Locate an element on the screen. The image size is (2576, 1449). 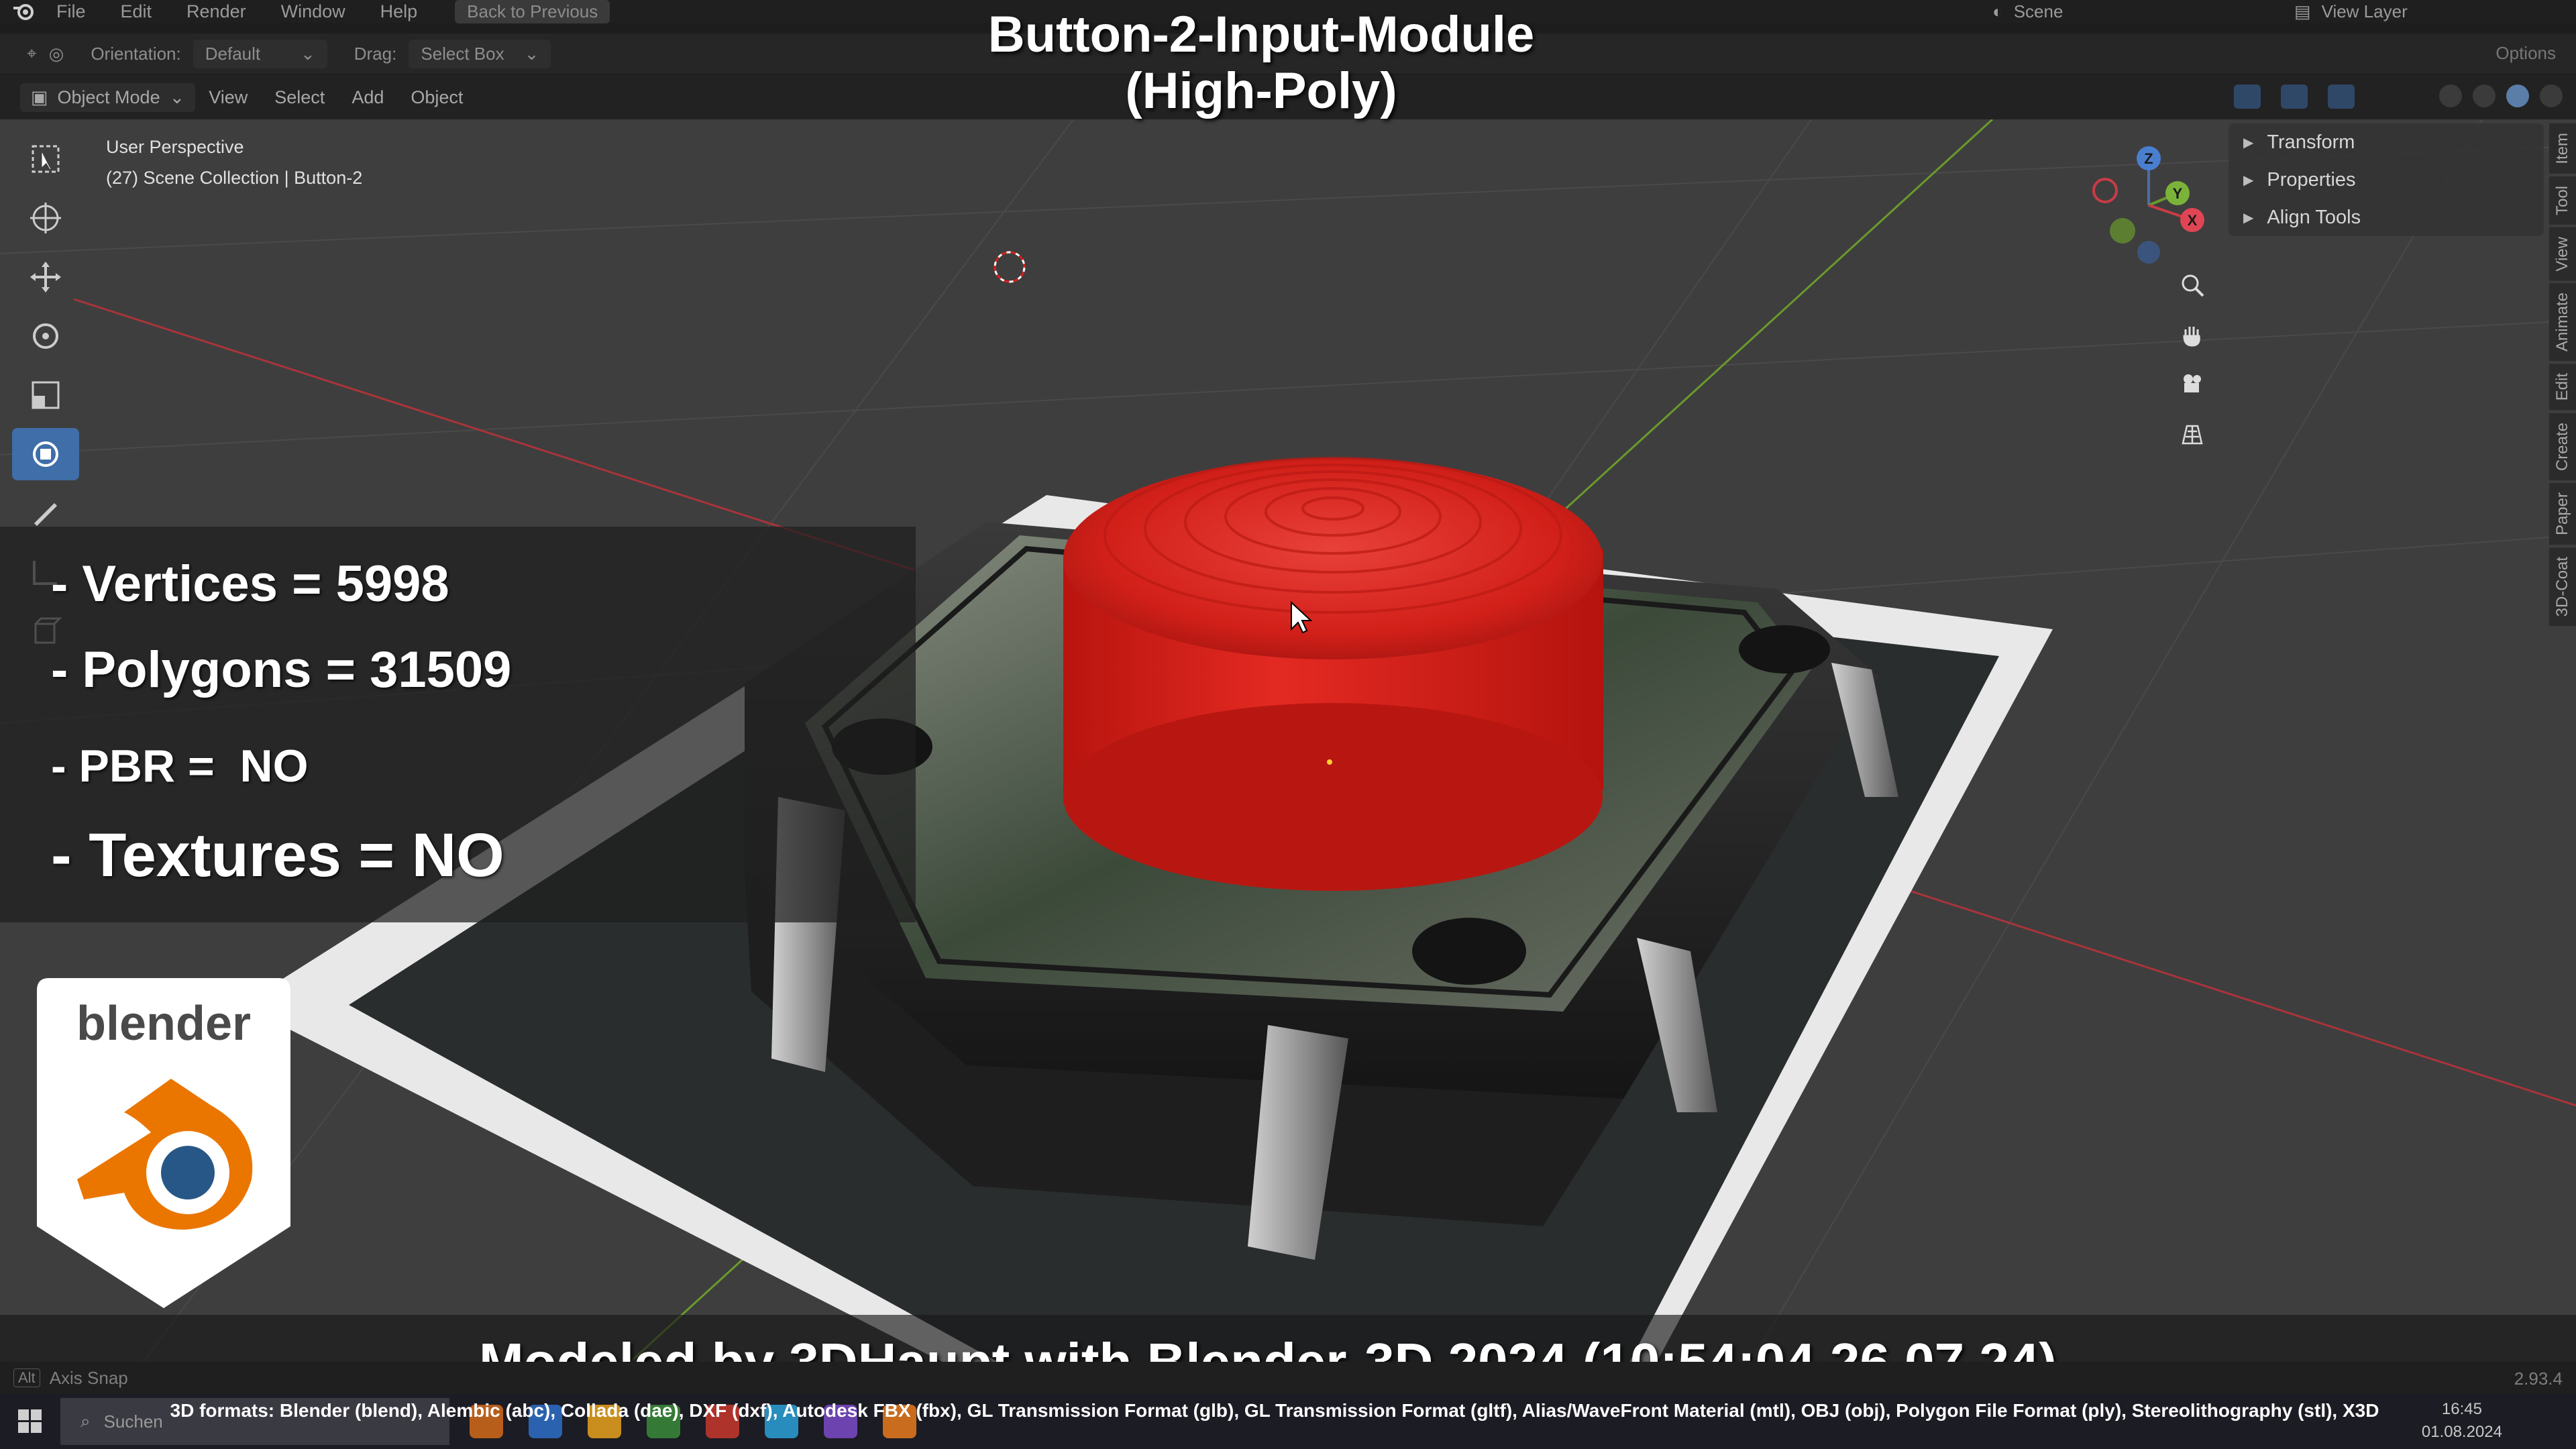
orientation-group: Orientation: Default ⌄ is located at coordinates (209, 53).